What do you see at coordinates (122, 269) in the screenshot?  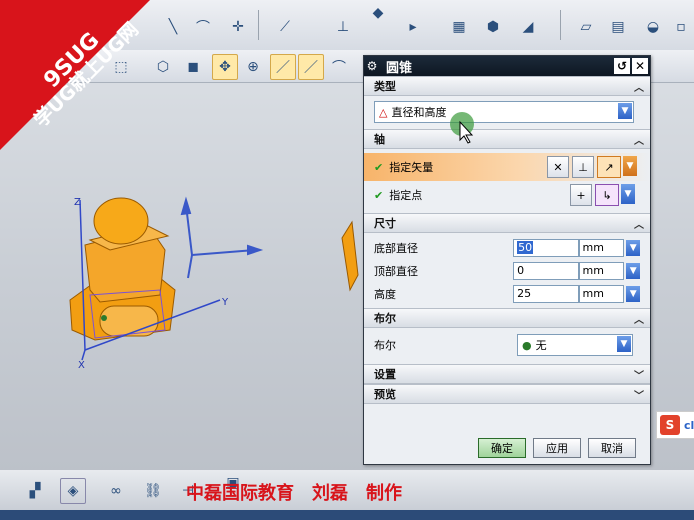 I see `solid-model` at bounding box center [122, 269].